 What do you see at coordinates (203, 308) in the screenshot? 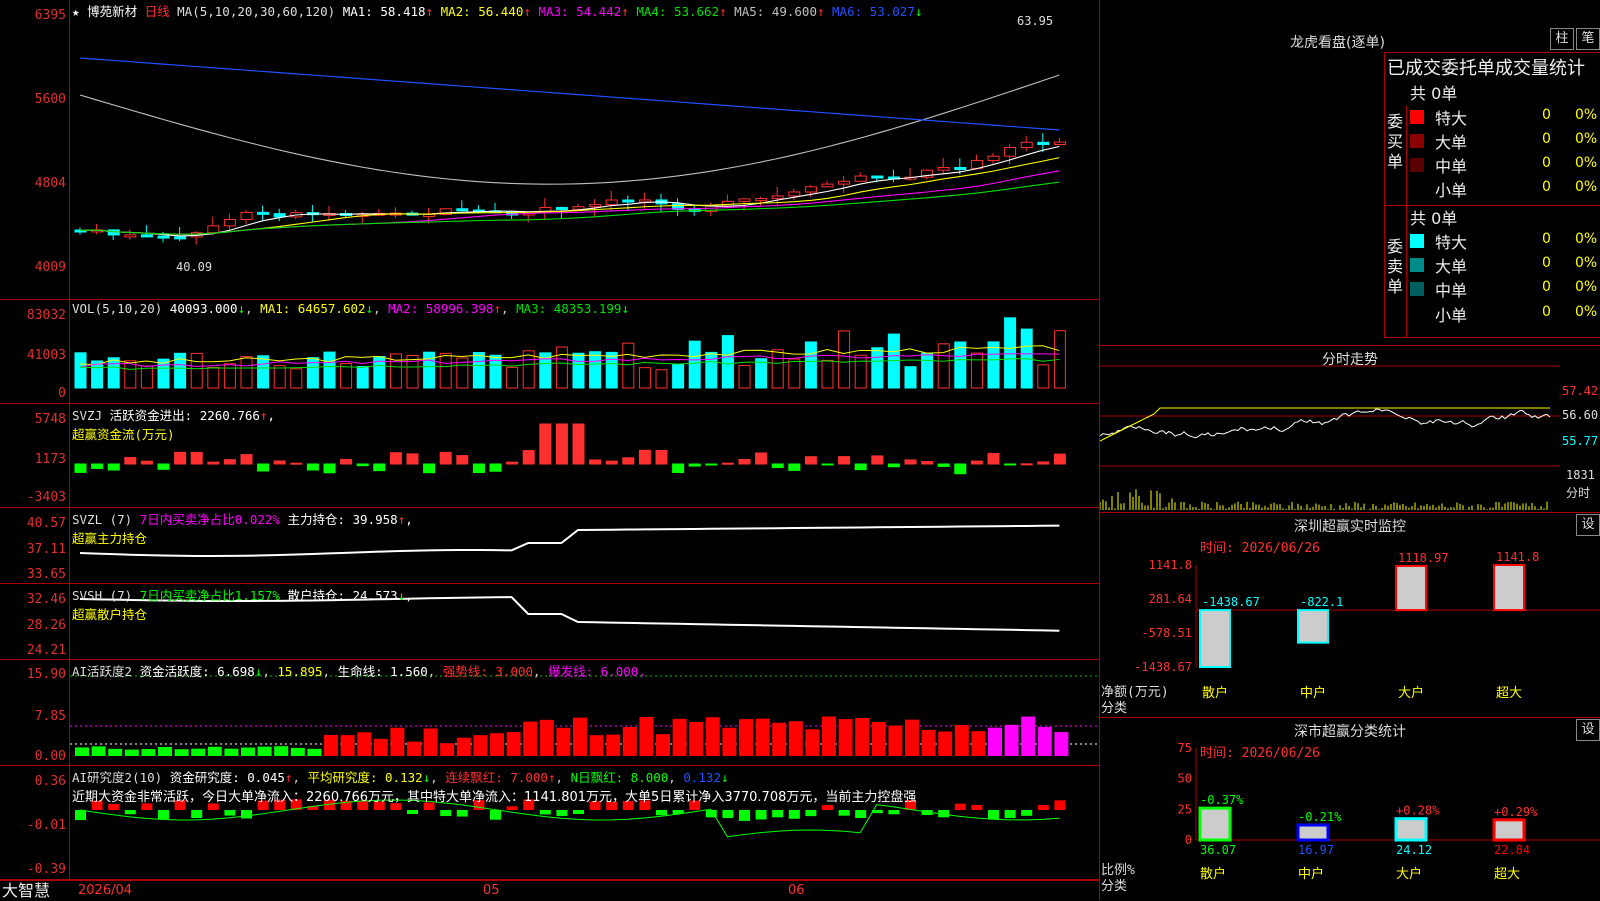
I see `vol-value: 40093.000` at bounding box center [203, 308].